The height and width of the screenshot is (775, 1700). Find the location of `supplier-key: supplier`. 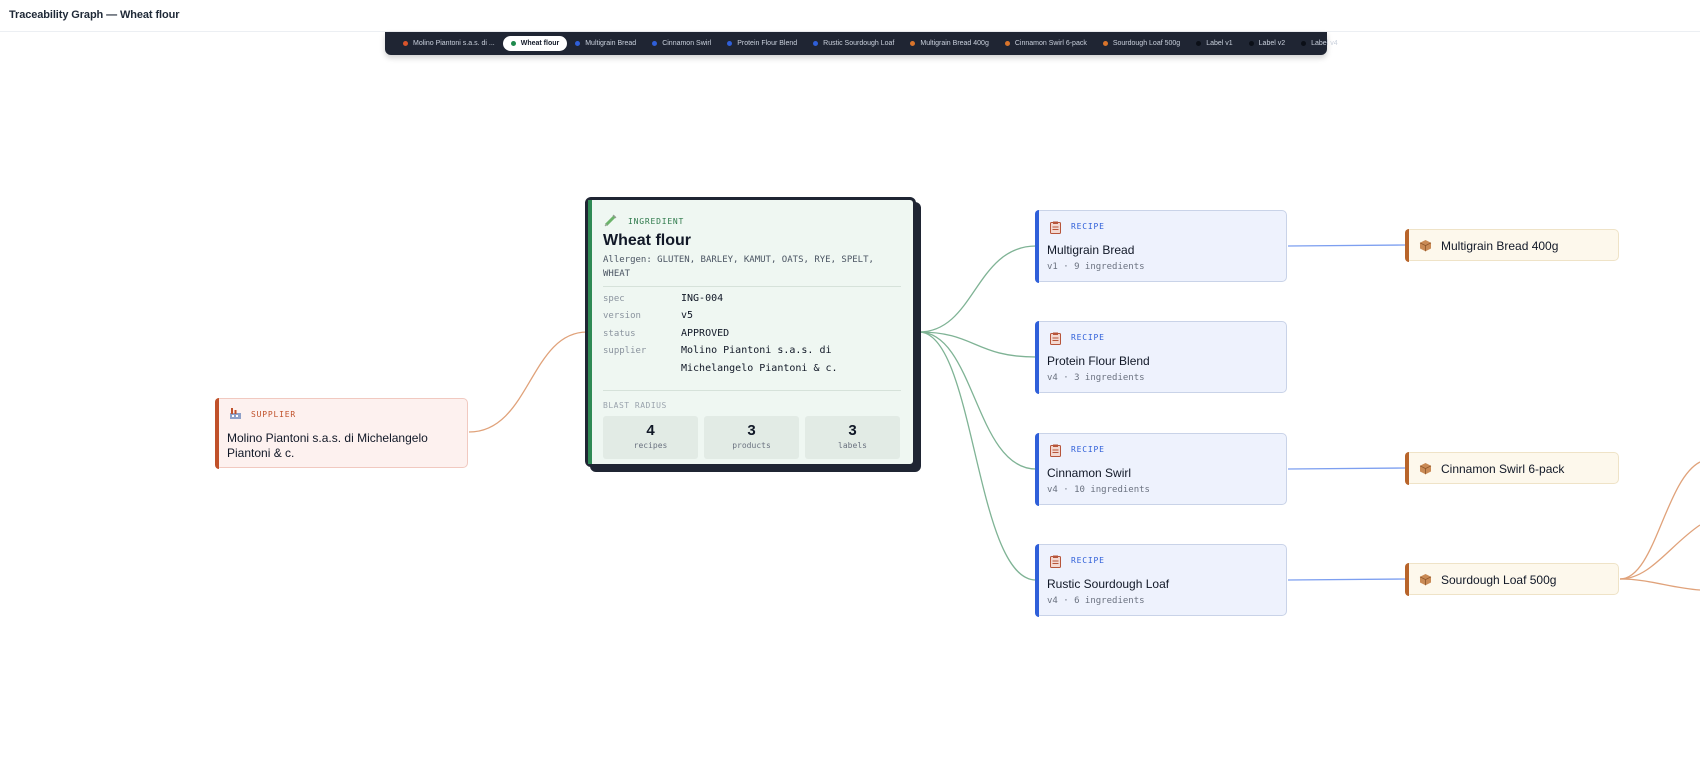

supplier-key: supplier is located at coordinates (625, 351).